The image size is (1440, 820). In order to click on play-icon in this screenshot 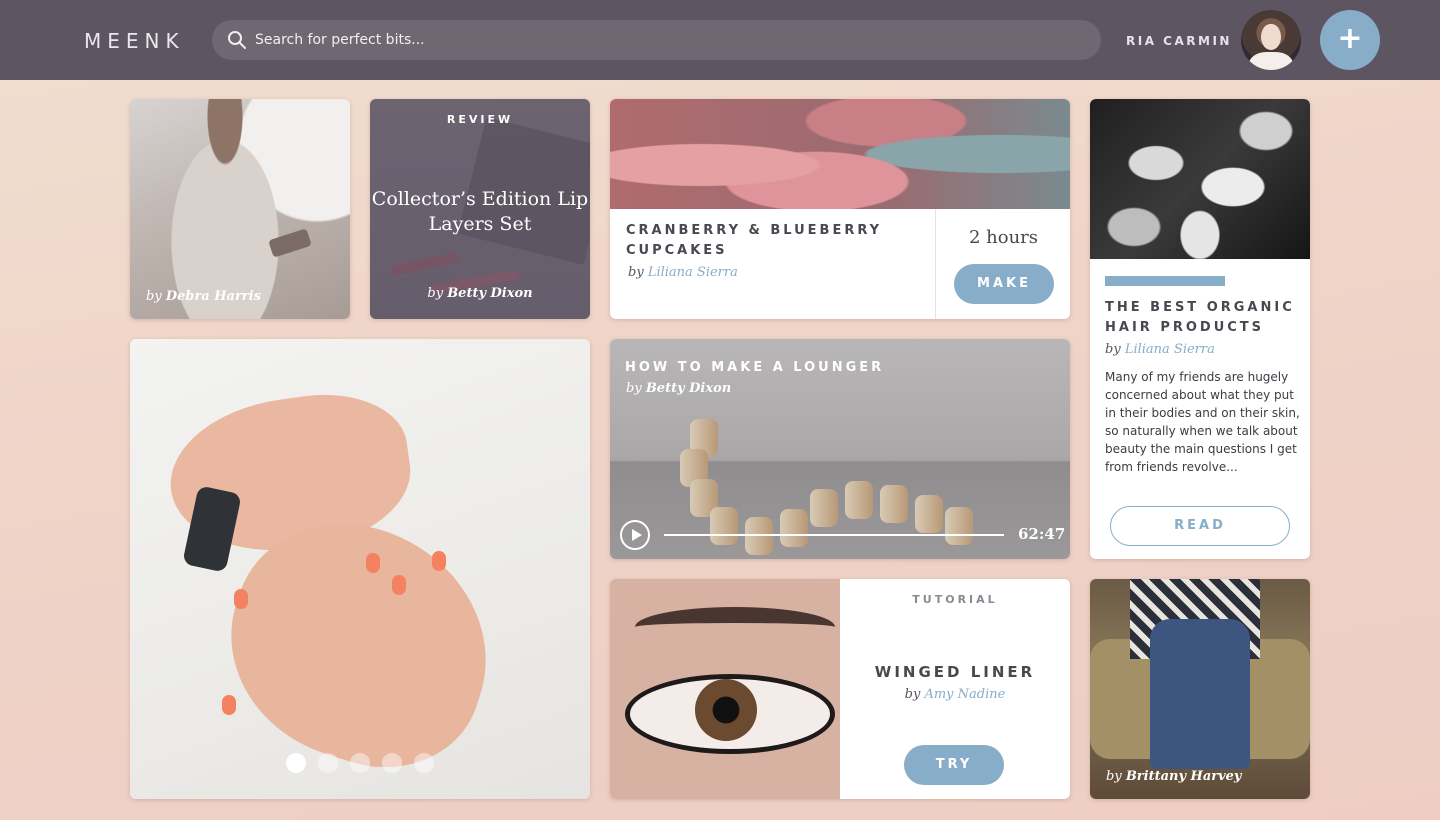, I will do `click(635, 535)`.